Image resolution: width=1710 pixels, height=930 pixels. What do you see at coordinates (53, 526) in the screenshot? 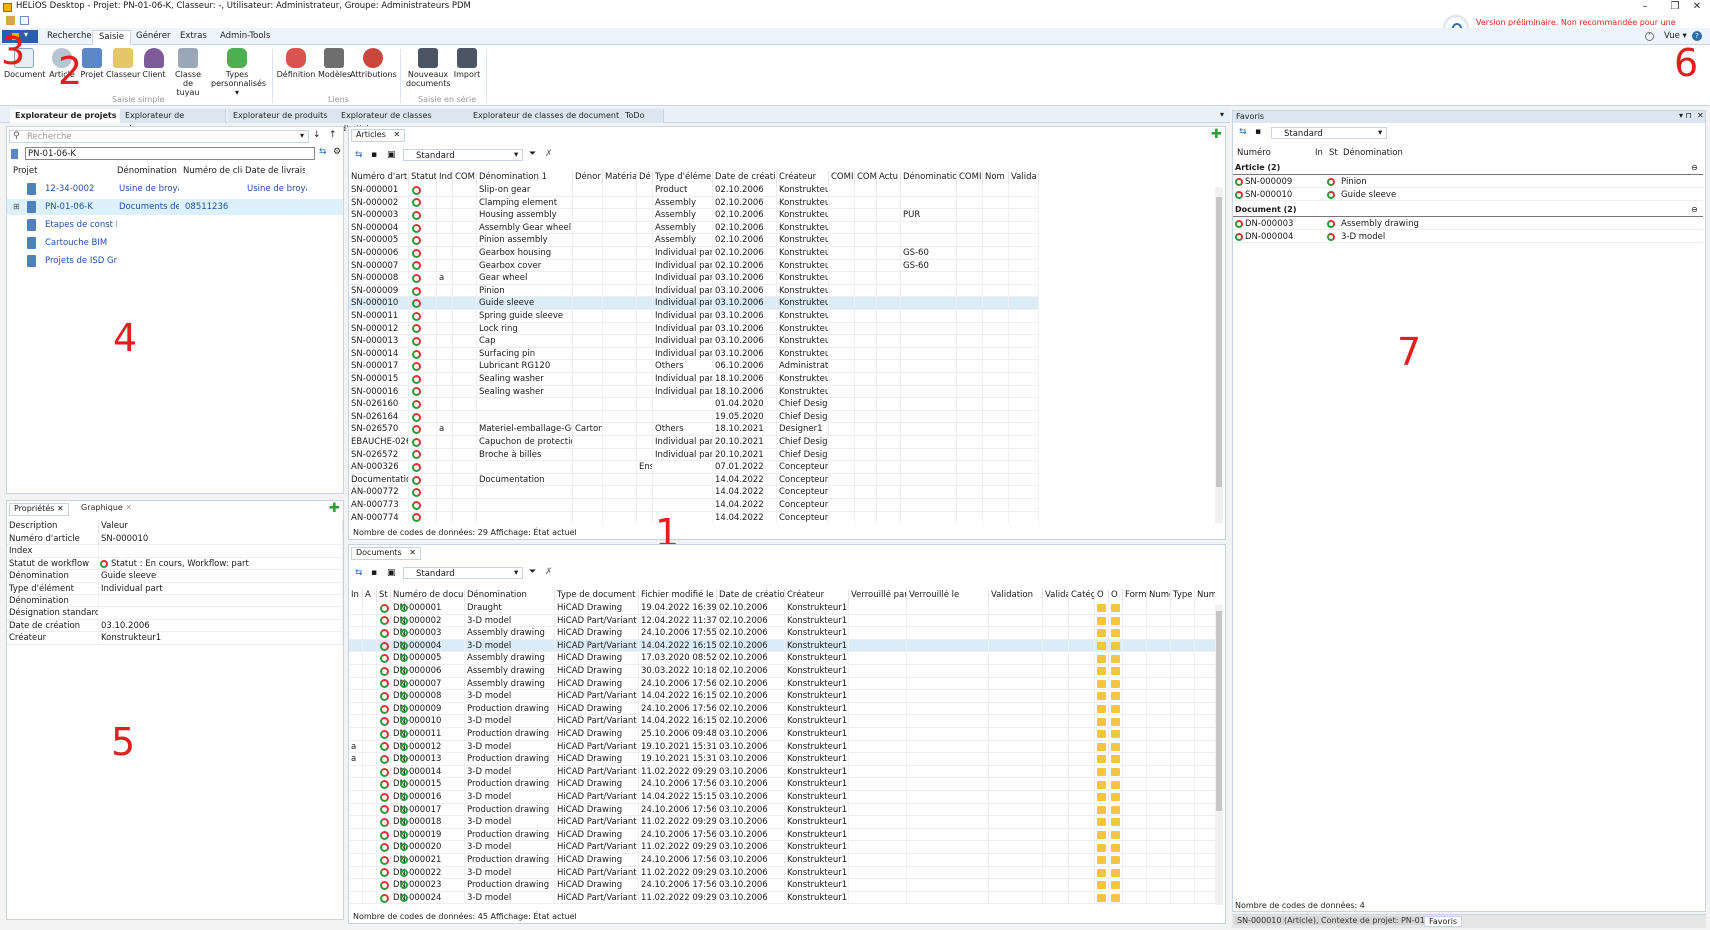
I see `column-header: Description` at bounding box center [53, 526].